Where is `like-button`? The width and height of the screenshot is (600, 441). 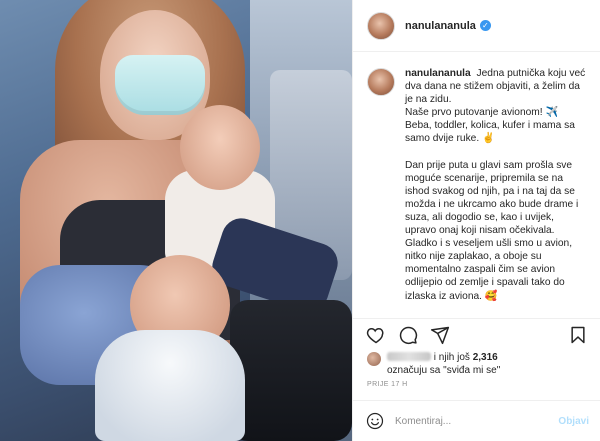 like-button is located at coordinates (376, 335).